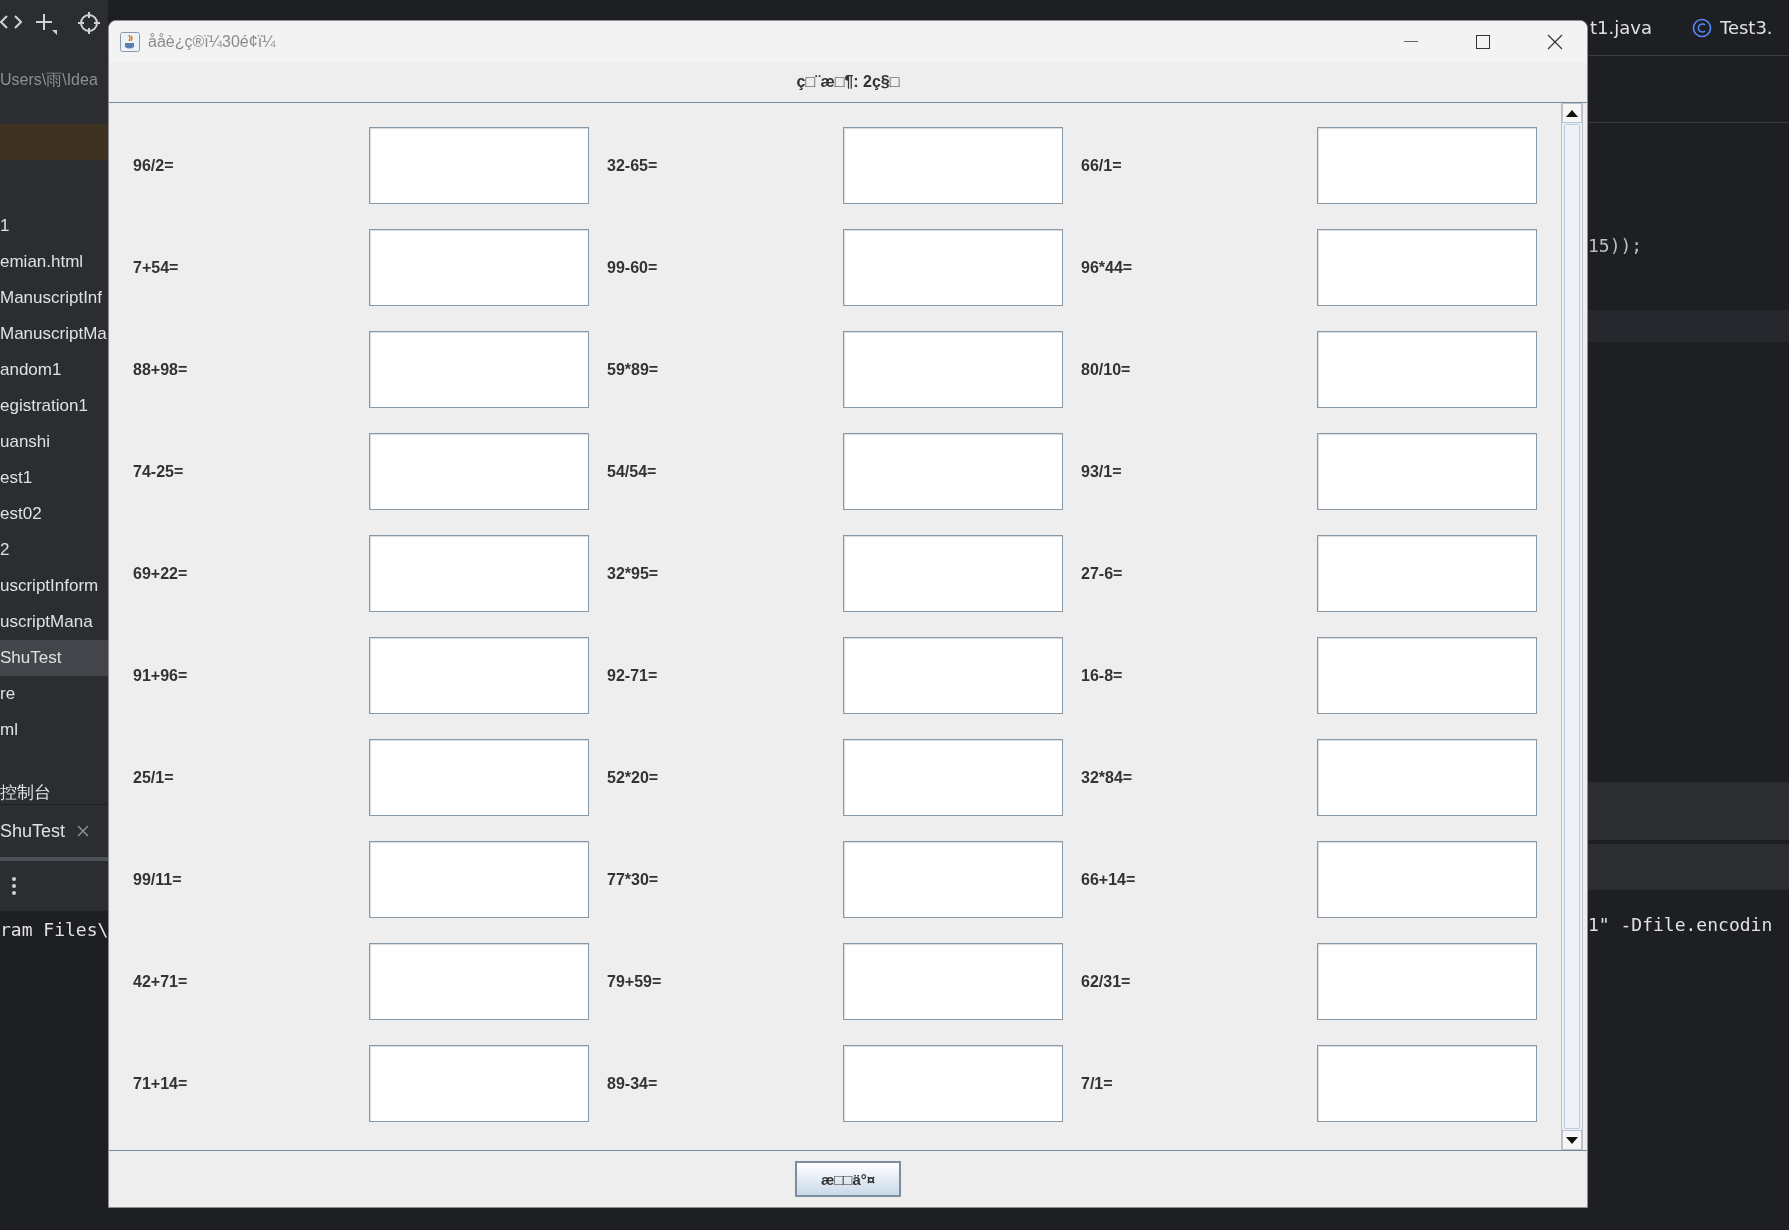 The height and width of the screenshot is (1230, 1789). Describe the element at coordinates (633, 777) in the screenshot. I see `question-label: 52*20=` at that location.